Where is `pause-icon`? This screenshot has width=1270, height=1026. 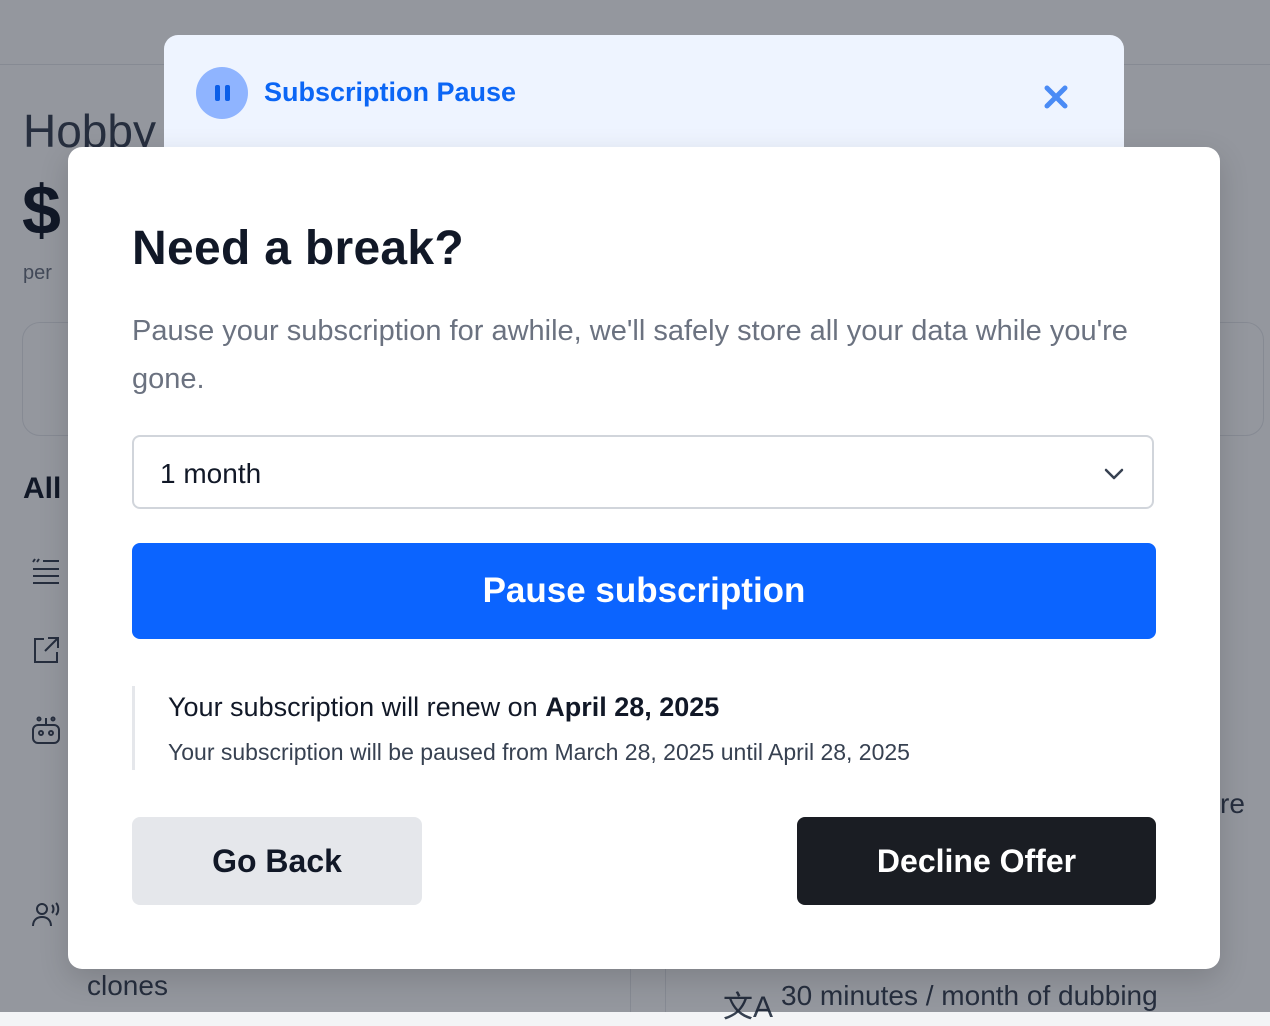
pause-icon is located at coordinates (222, 93).